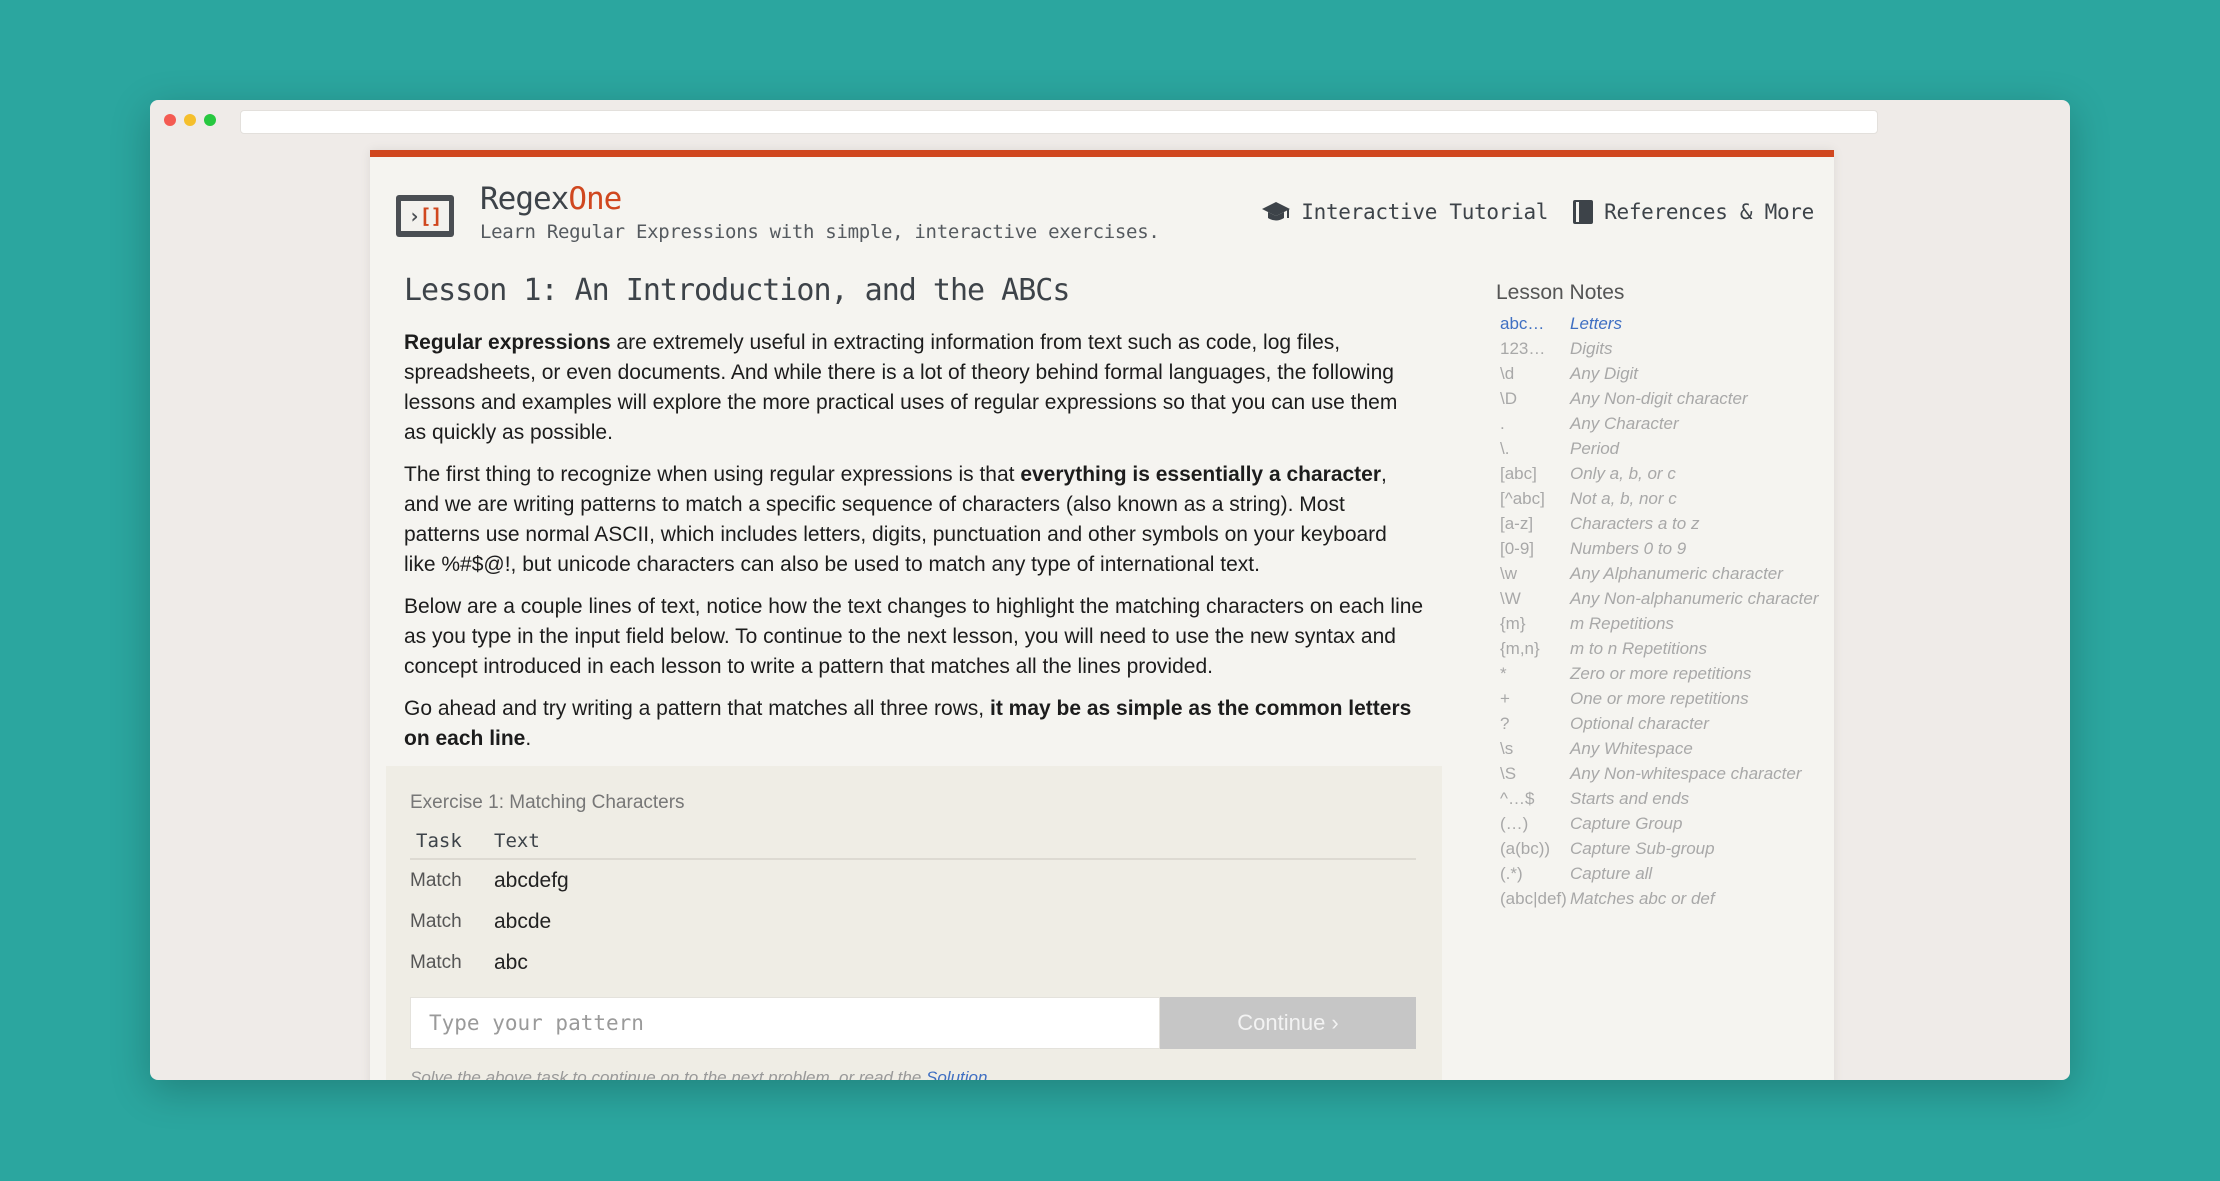  What do you see at coordinates (1628, 548) in the screenshot?
I see `note-description: Numbers 0 to 9` at bounding box center [1628, 548].